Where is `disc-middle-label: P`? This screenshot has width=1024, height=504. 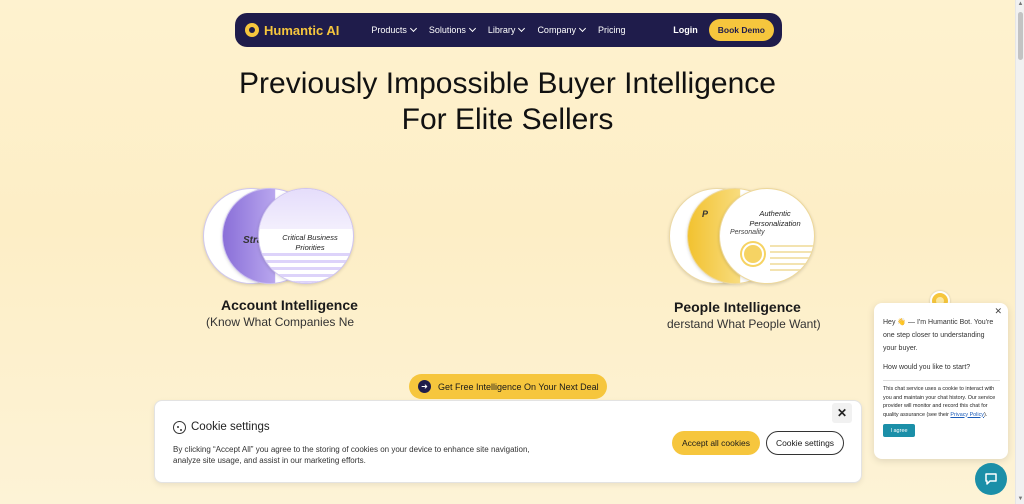 disc-middle-label: P is located at coordinates (705, 214).